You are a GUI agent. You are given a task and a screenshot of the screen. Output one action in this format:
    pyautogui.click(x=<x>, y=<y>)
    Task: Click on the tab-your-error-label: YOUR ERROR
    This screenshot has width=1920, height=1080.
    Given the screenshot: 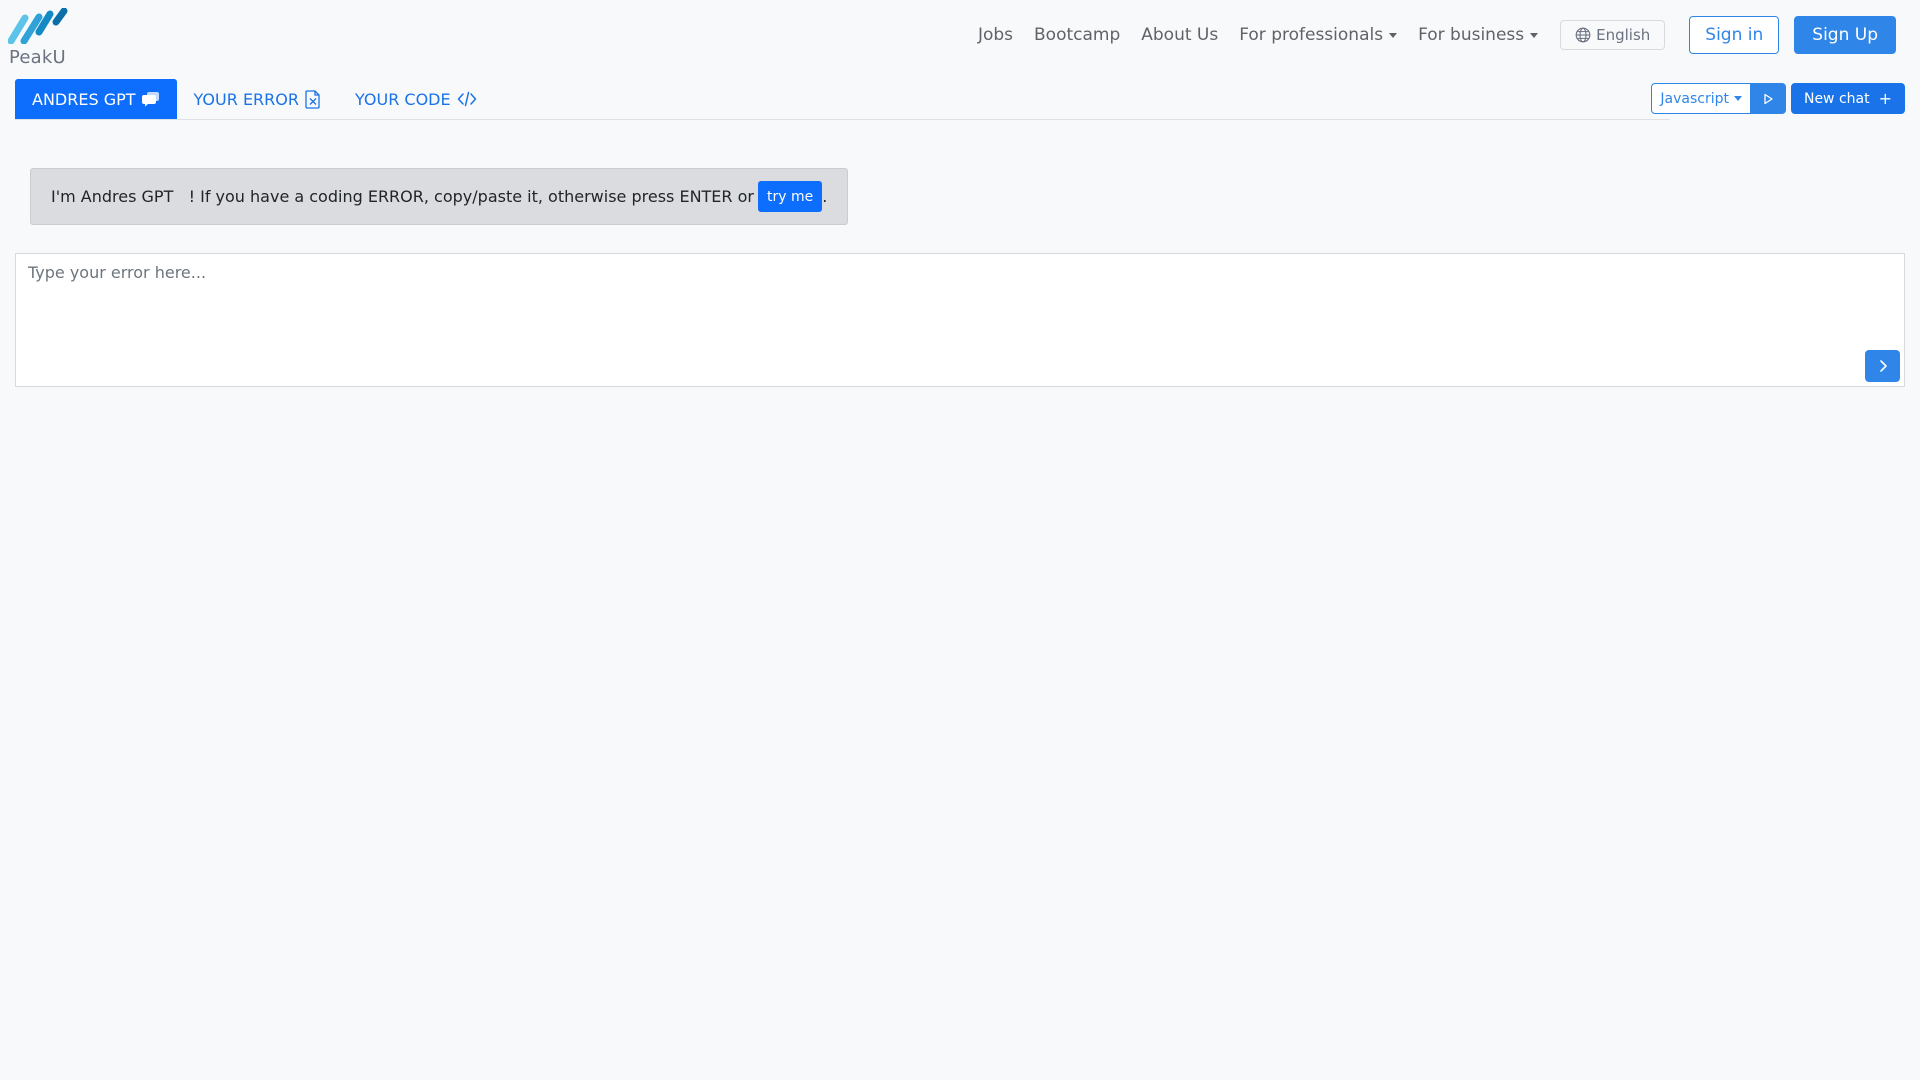 What is the action you would take?
    pyautogui.click(x=246, y=99)
    